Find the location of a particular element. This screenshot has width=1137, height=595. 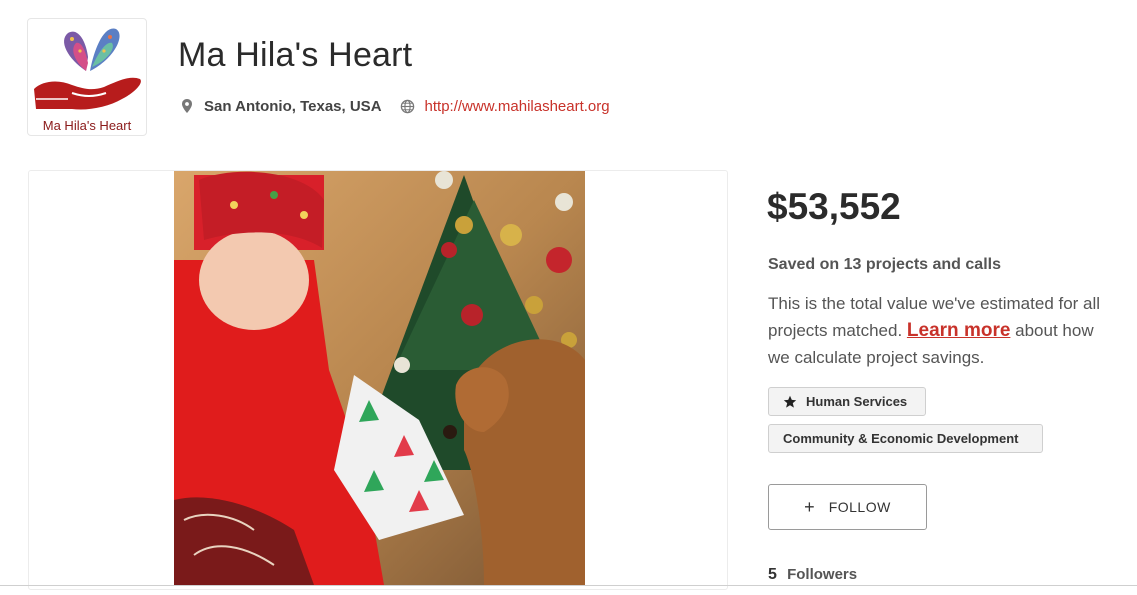

globe-icon is located at coordinates (407, 106).